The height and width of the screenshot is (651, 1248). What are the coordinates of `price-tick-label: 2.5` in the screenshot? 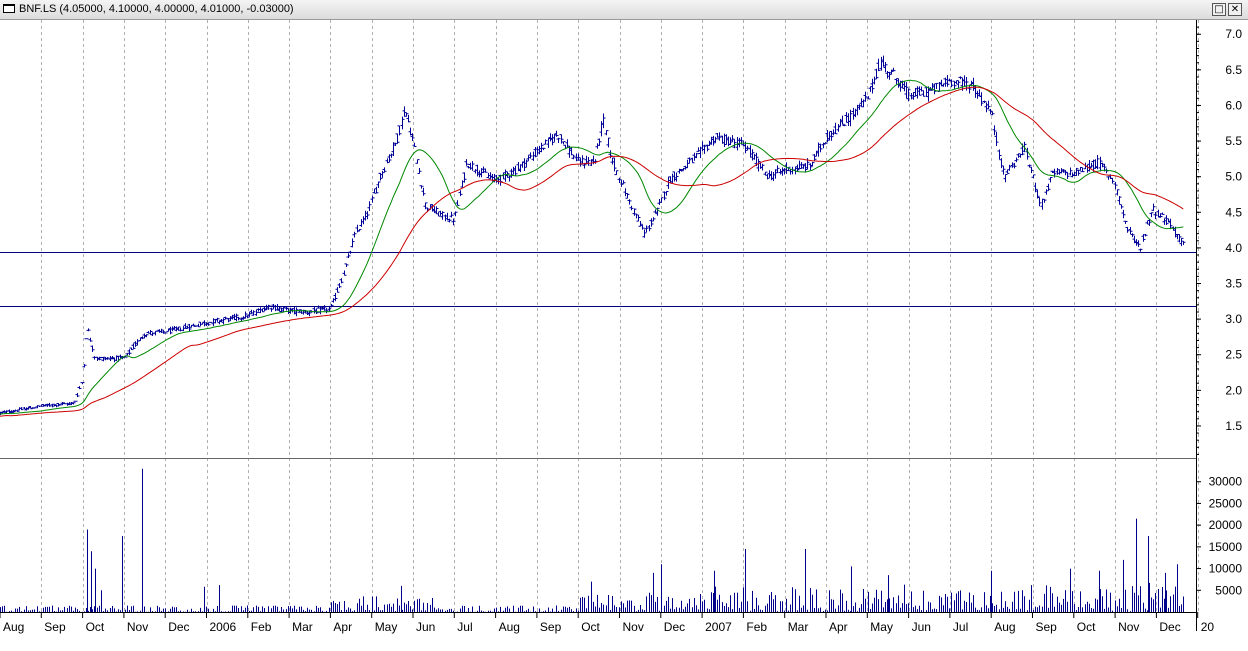 It's located at (1233, 355).